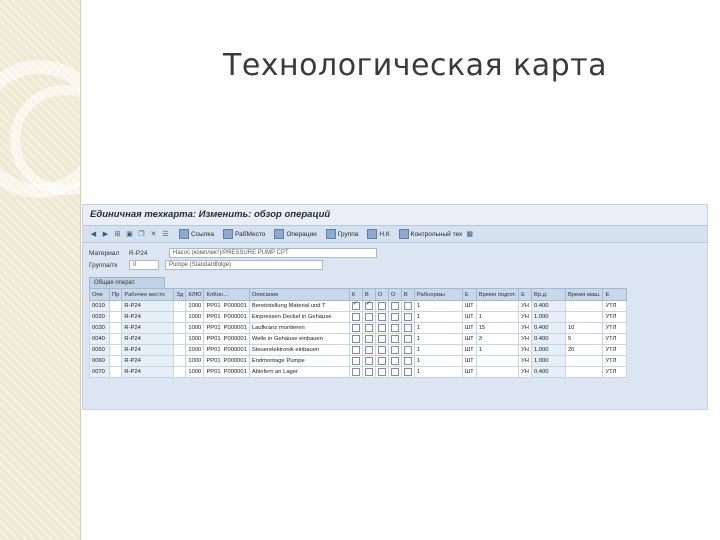 This screenshot has height=540, width=720. What do you see at coordinates (430, 234) in the screenshot?
I see `control-button: Контрольный тех` at bounding box center [430, 234].